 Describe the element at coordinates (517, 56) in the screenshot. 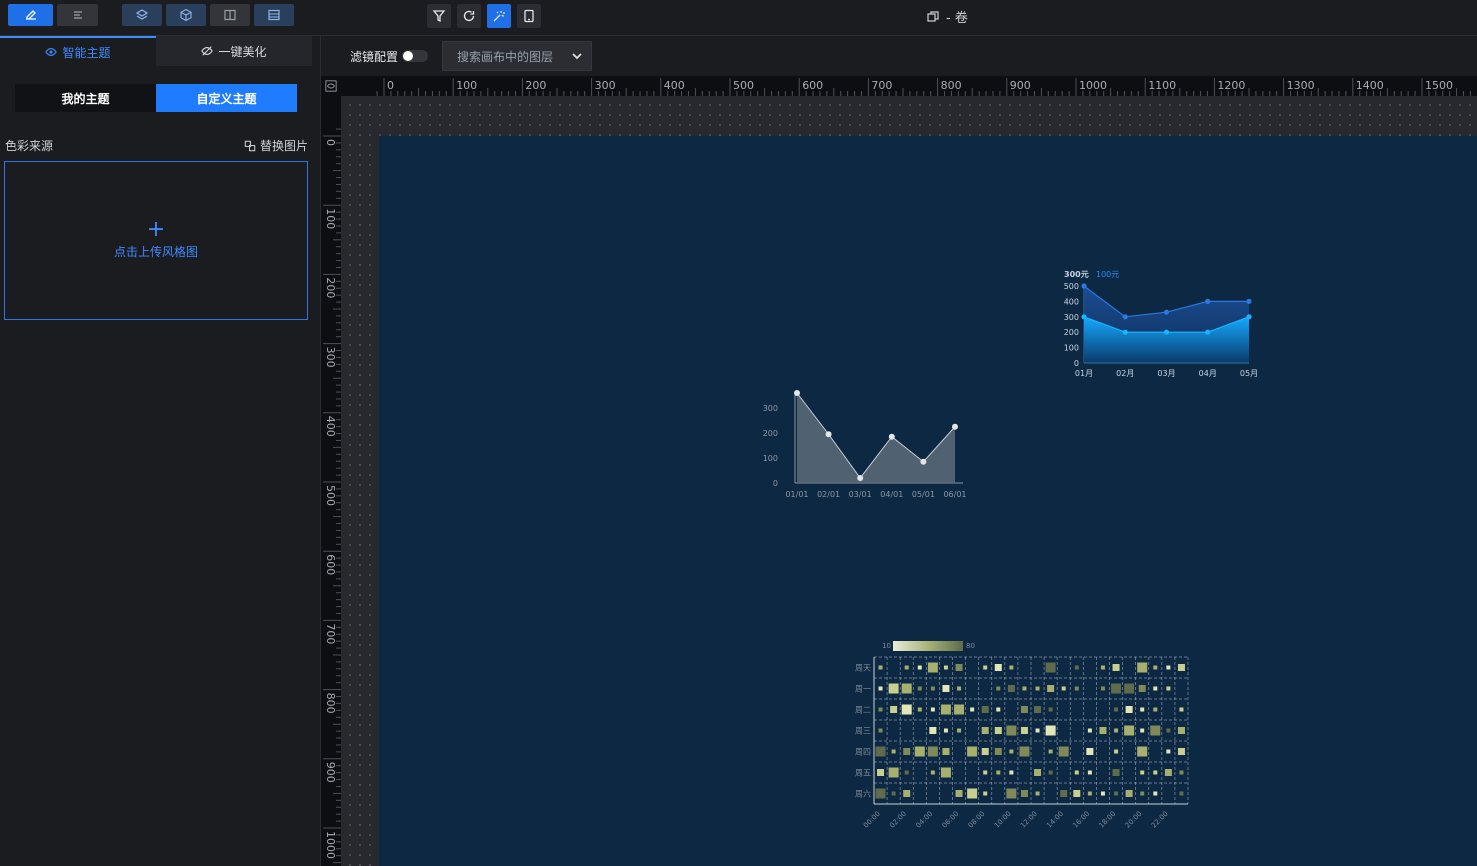

I see `layer-search-select: 搜索画布中的图层` at that location.